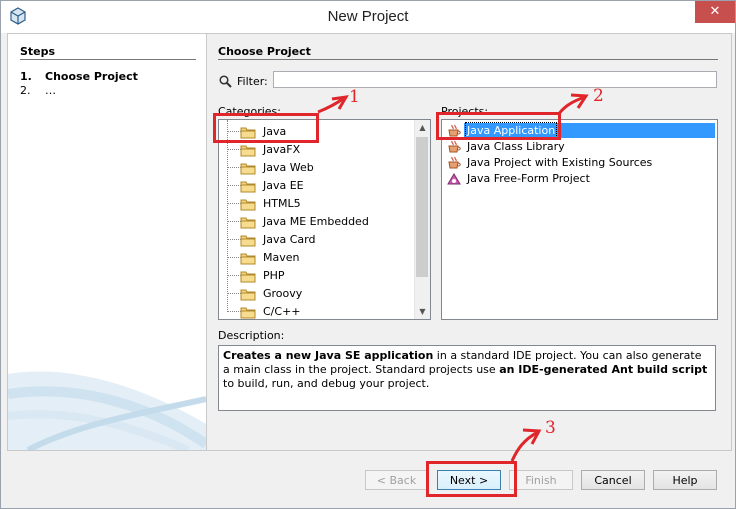  Describe the element at coordinates (498, 126) in the screenshot. I see `annotation-box-java-application` at that location.